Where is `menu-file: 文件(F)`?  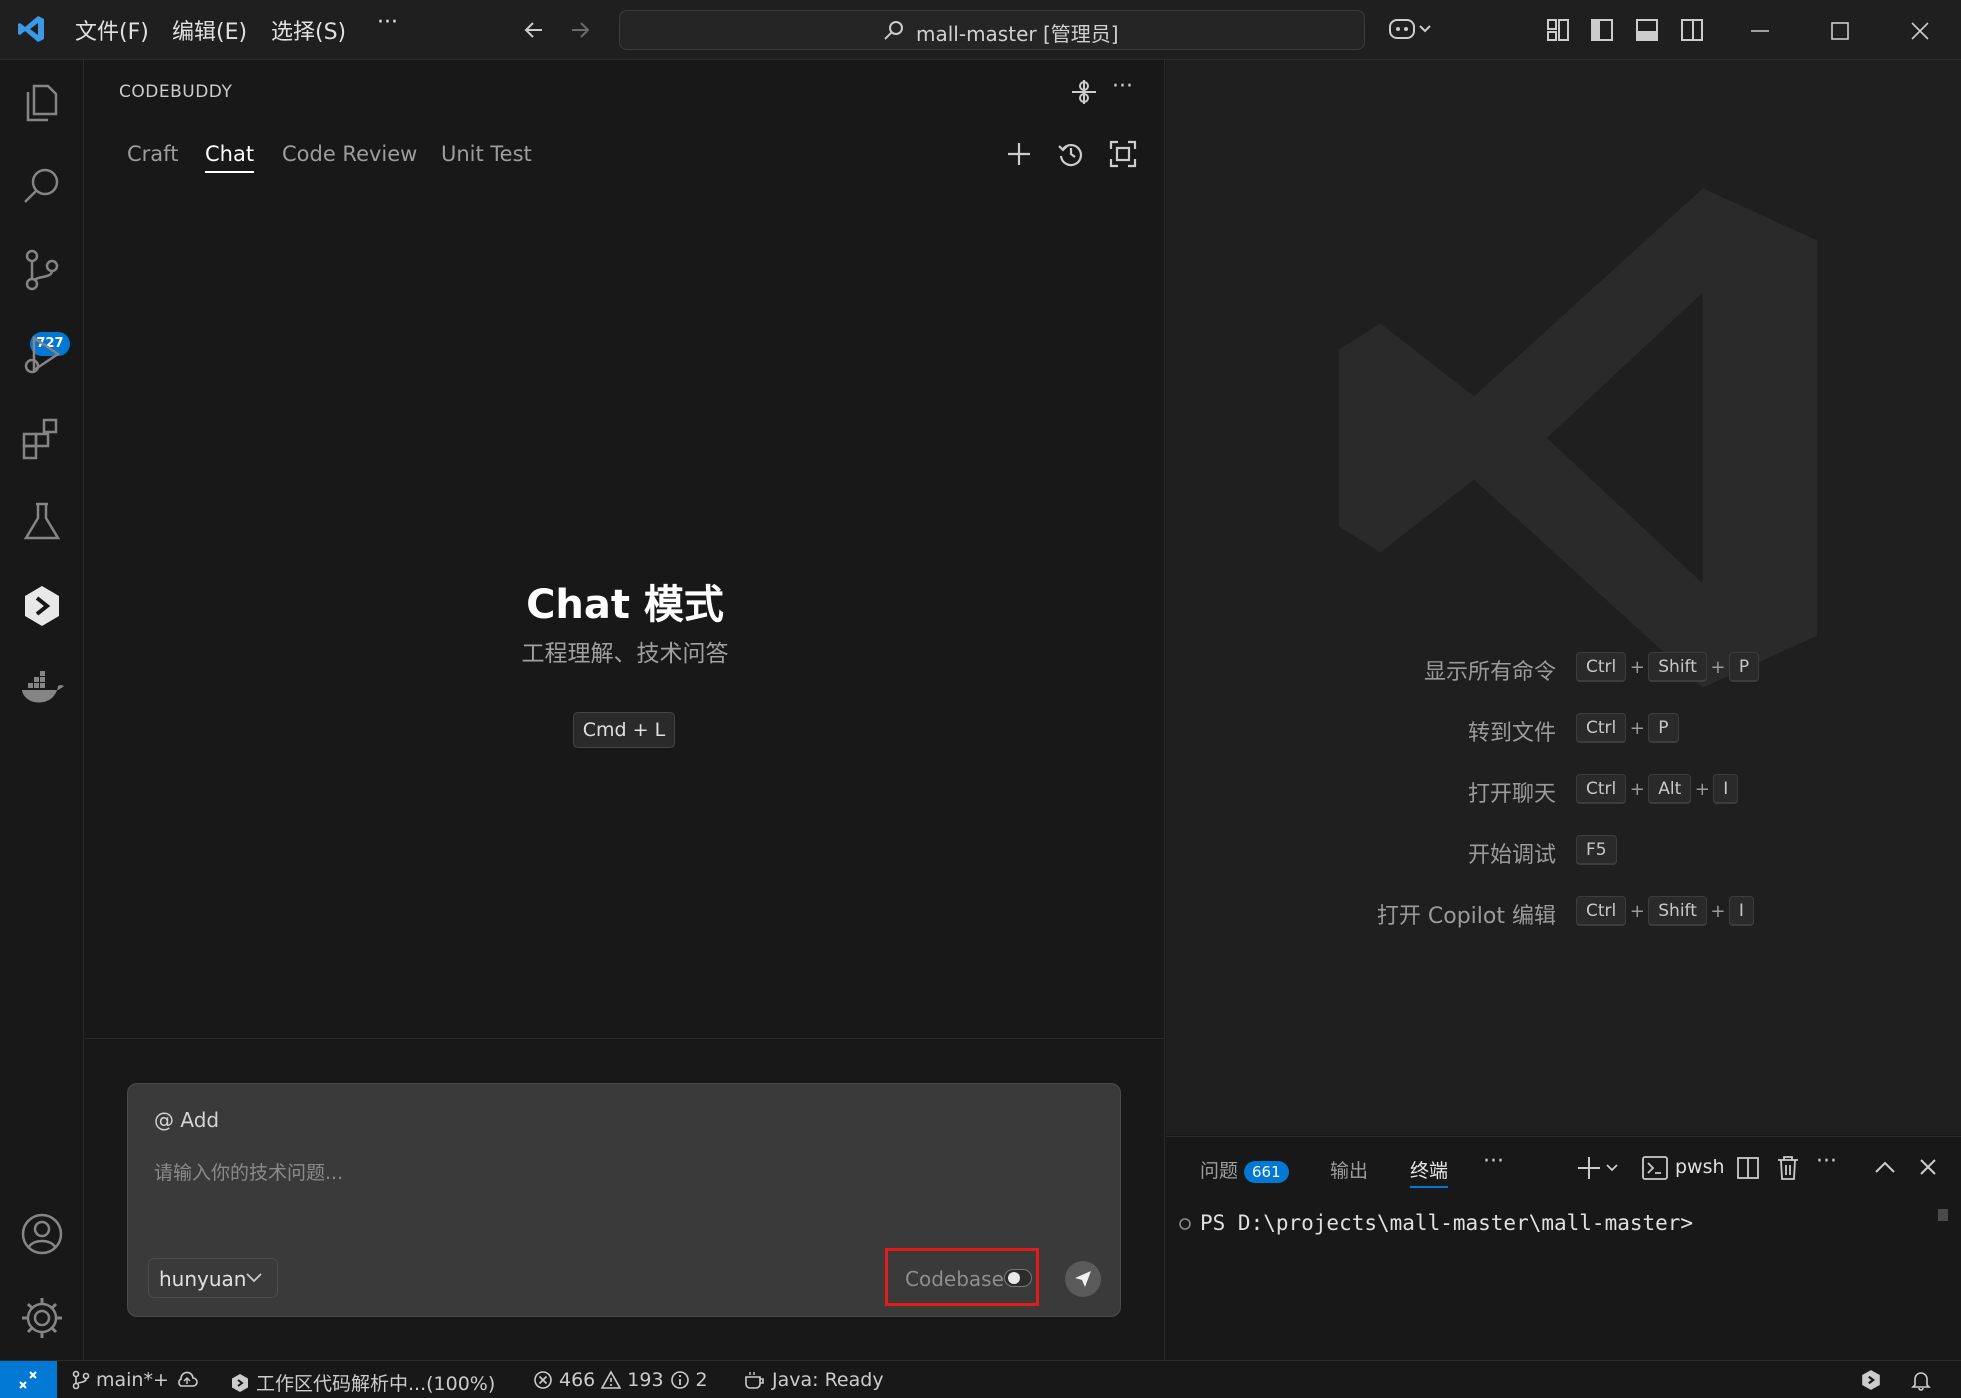 menu-file: 文件(F) is located at coordinates (112, 30).